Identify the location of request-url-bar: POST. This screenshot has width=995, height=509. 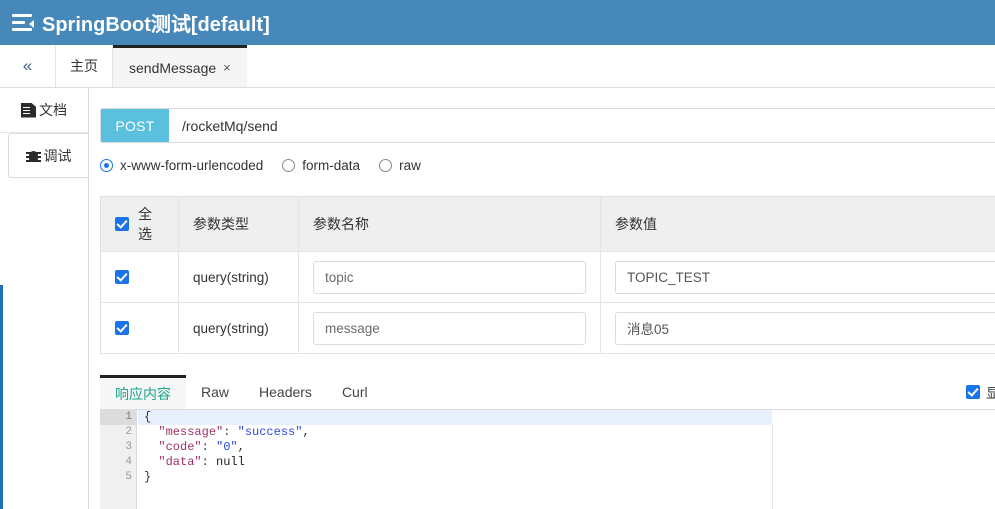
(547, 125).